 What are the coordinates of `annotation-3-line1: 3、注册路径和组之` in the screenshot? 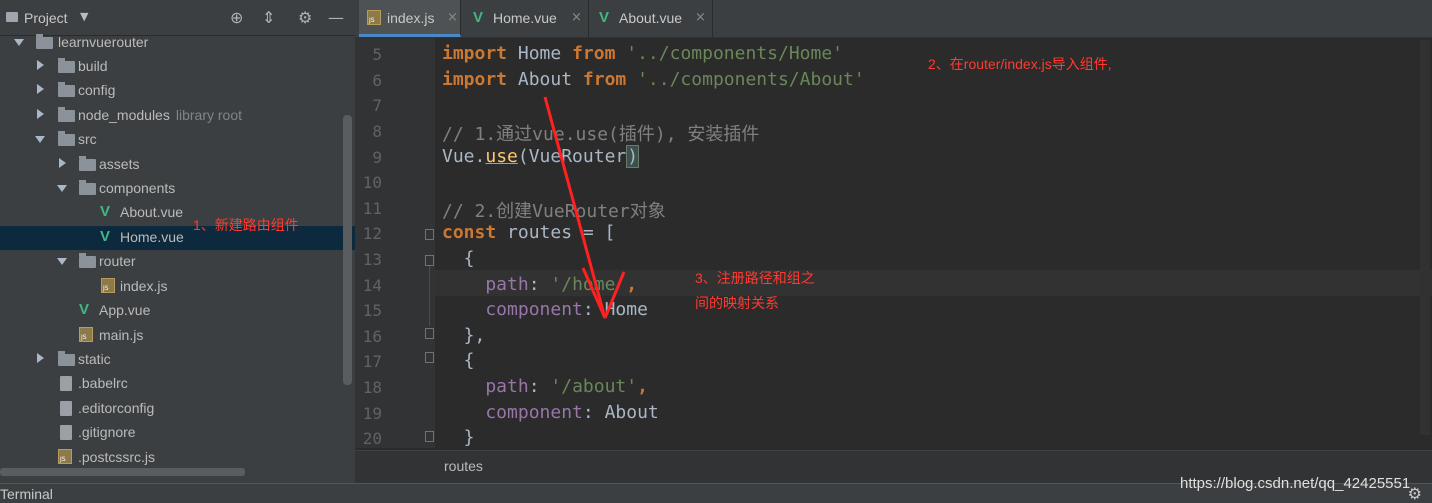 It's located at (755, 278).